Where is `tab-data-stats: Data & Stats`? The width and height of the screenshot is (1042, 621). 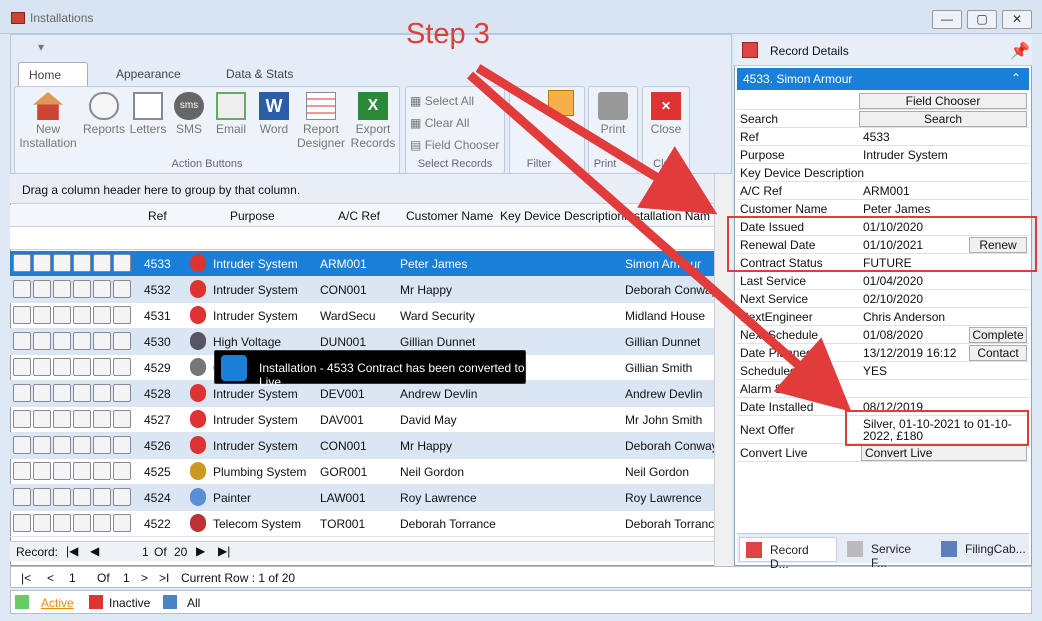 tab-data-stats: Data & Stats is located at coordinates (261, 74).